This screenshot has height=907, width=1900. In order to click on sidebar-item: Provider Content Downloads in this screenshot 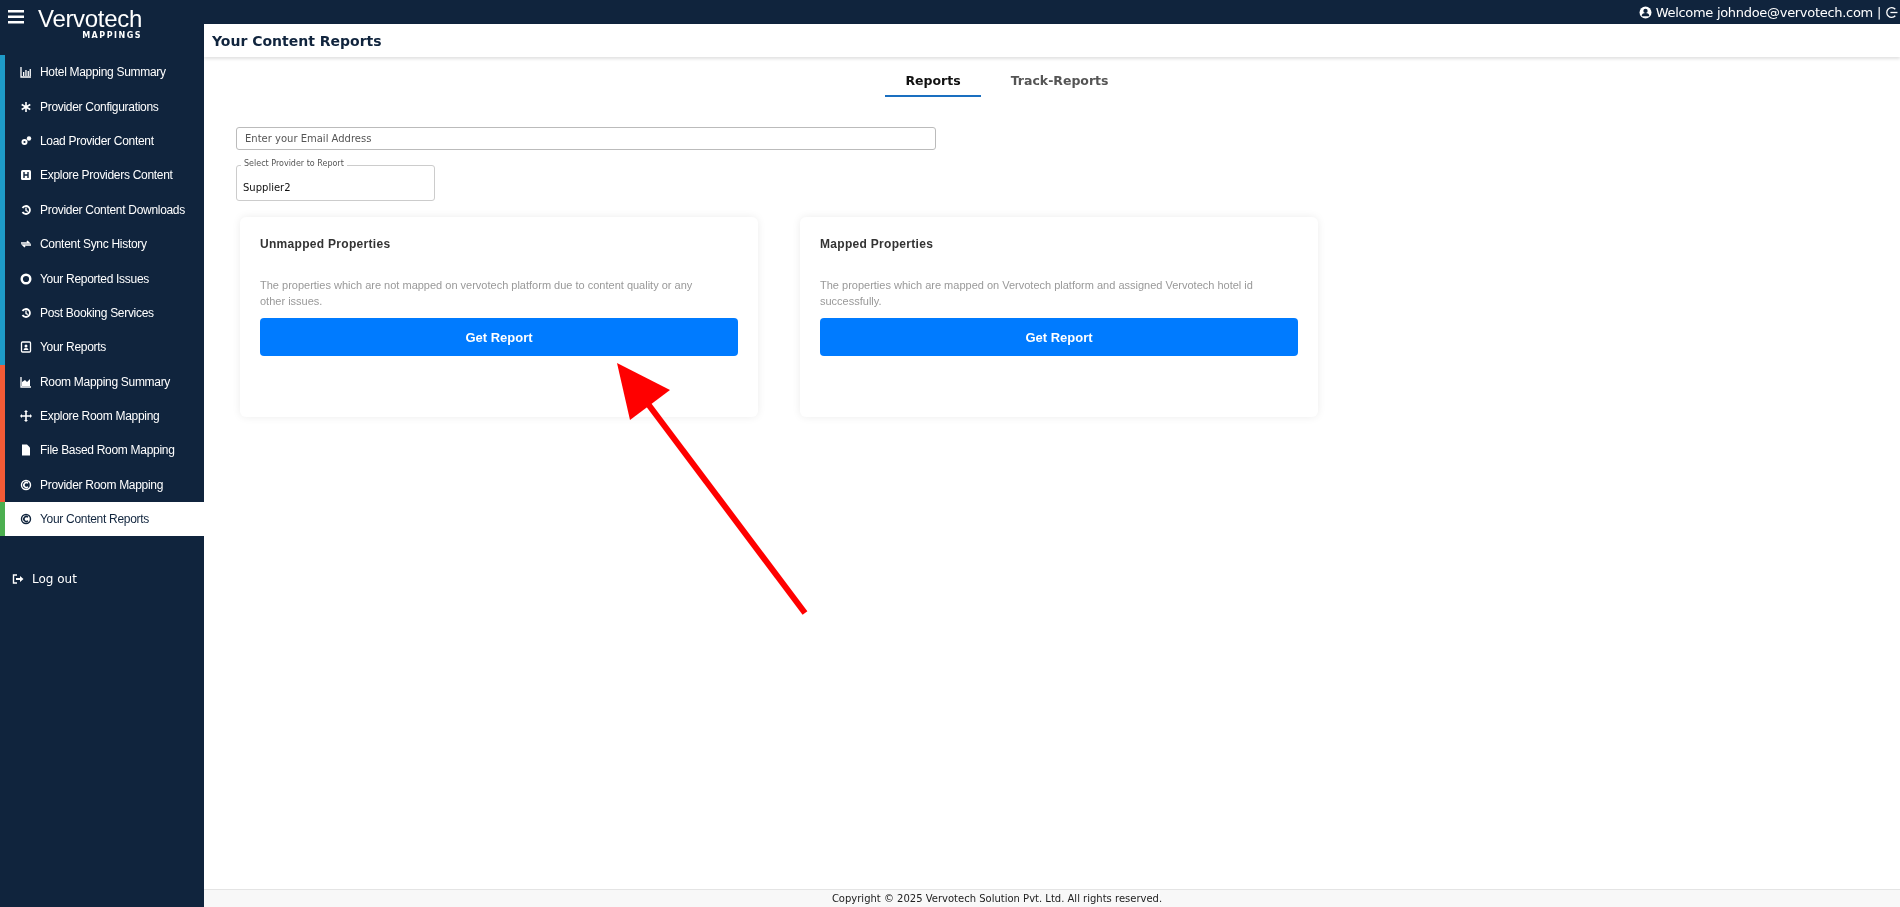, I will do `click(102, 209)`.